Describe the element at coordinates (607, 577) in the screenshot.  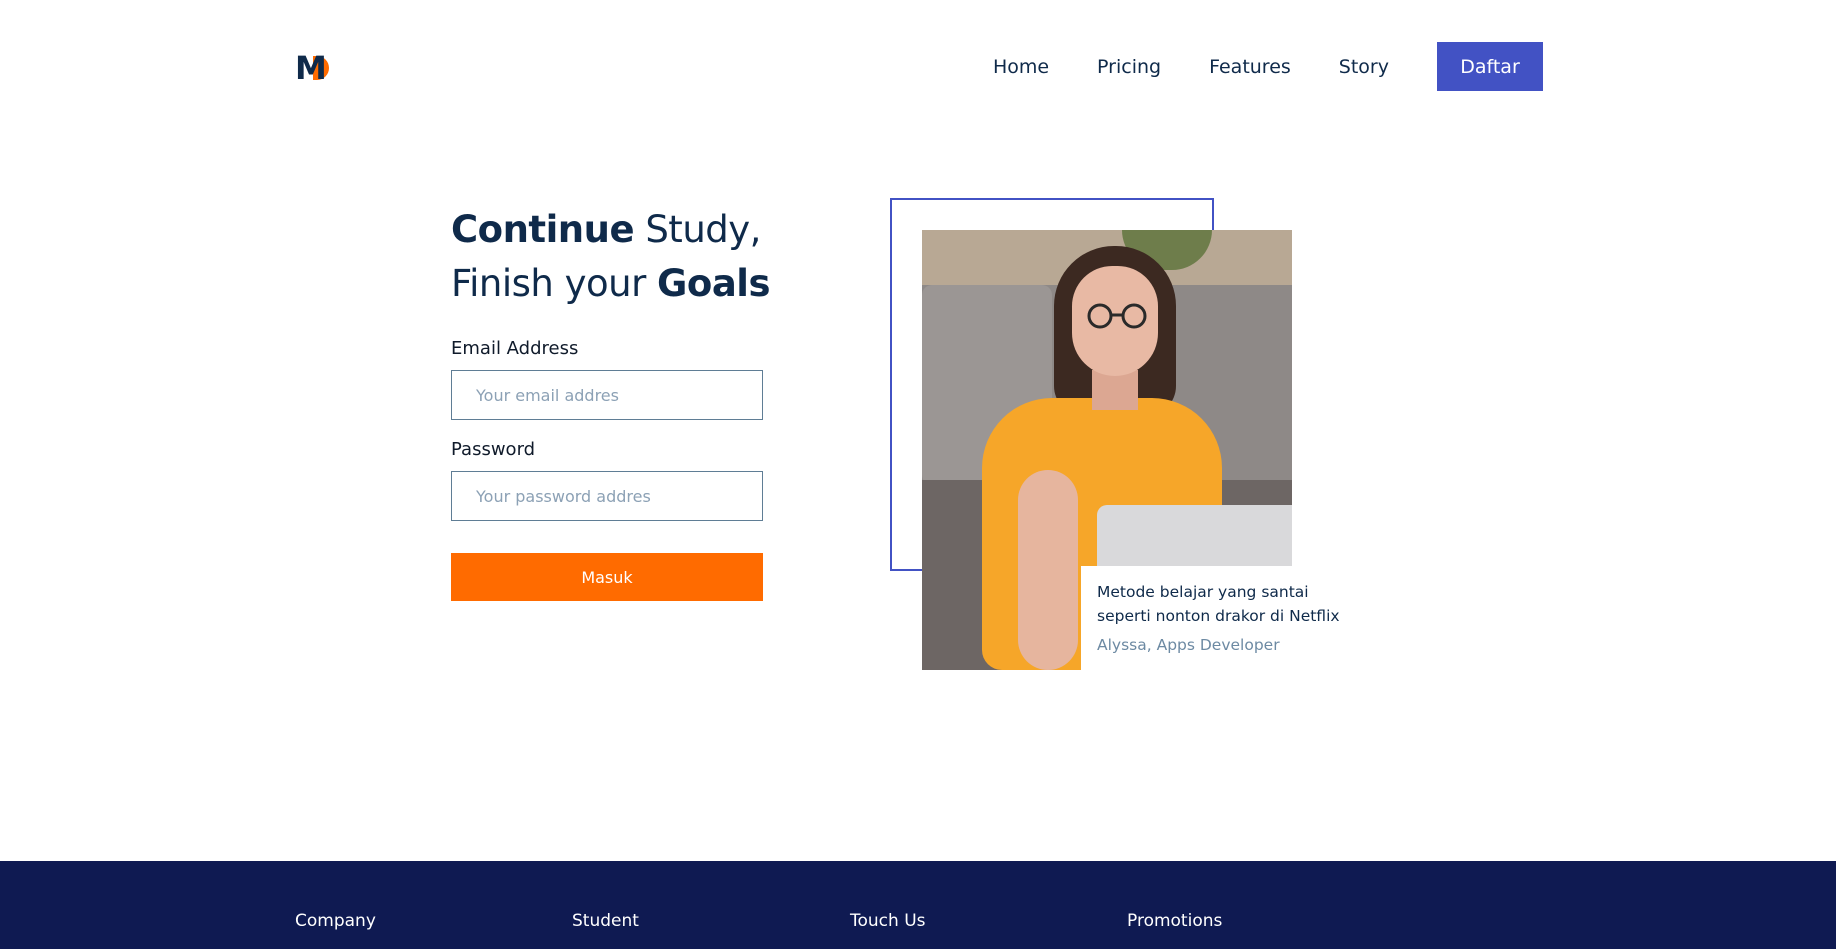
I see `masuk-button: Masuk` at that location.